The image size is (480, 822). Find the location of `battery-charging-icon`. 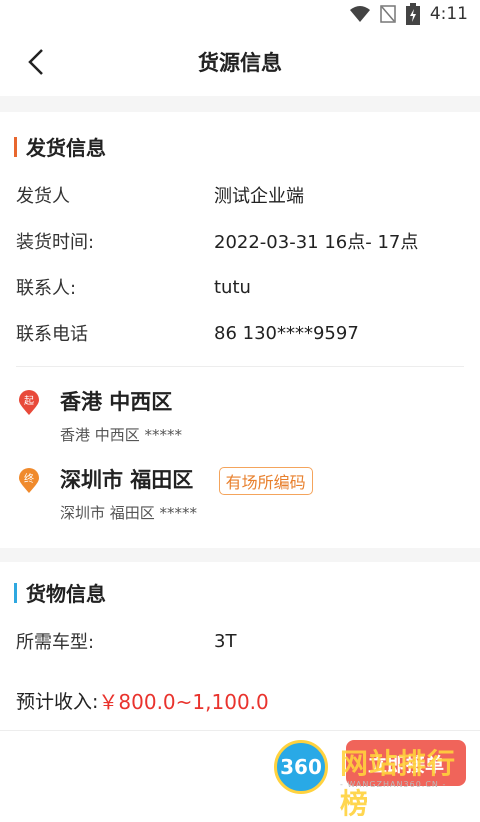

battery-charging-icon is located at coordinates (412, 14).